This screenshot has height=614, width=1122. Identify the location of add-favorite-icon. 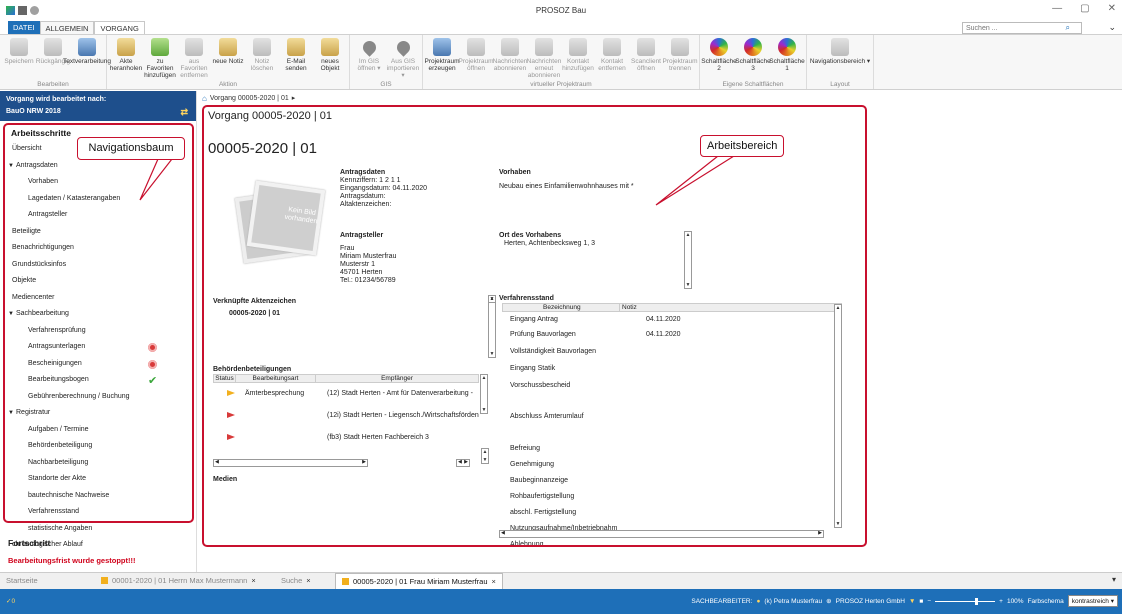
(160, 47).